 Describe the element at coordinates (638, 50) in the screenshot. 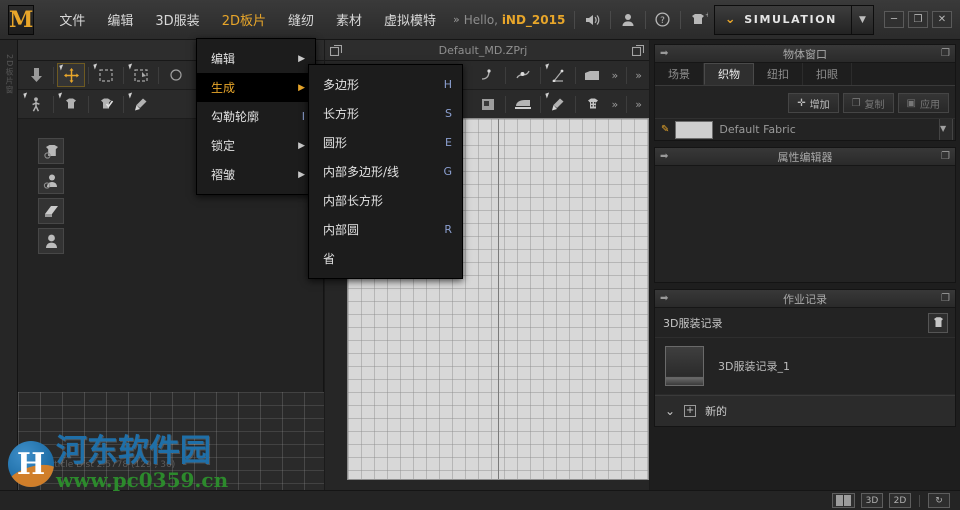

I see `2d-panel-float-icon` at that location.